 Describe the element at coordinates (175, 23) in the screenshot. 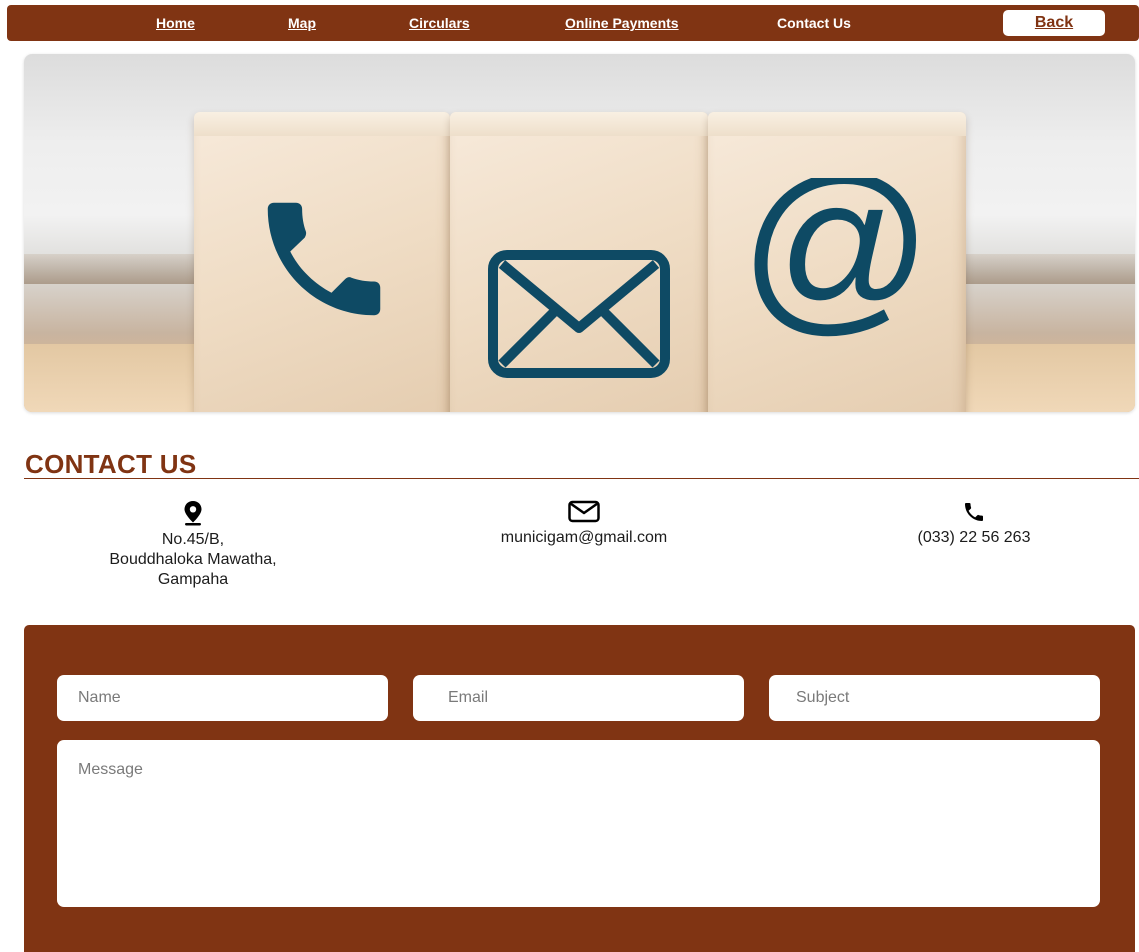

I see `nav-home-link: Home` at that location.